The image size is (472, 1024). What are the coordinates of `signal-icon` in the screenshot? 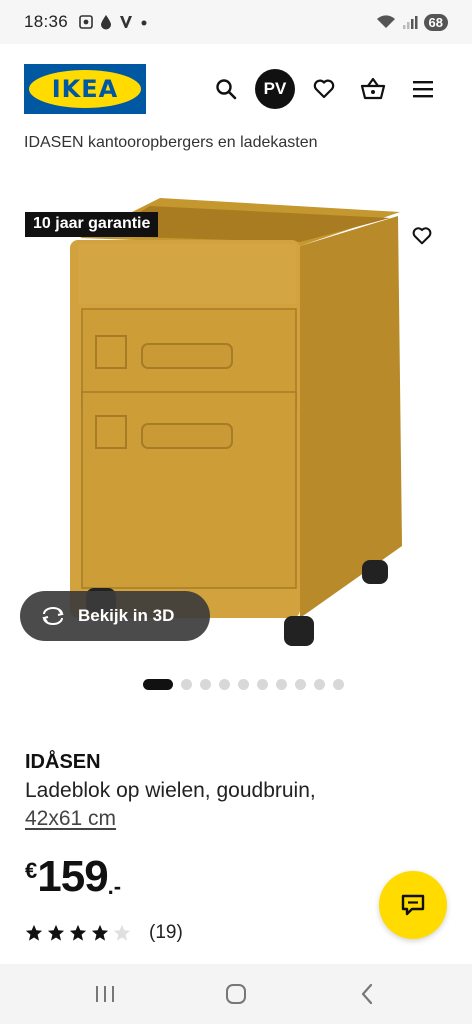 It's located at (410, 22).